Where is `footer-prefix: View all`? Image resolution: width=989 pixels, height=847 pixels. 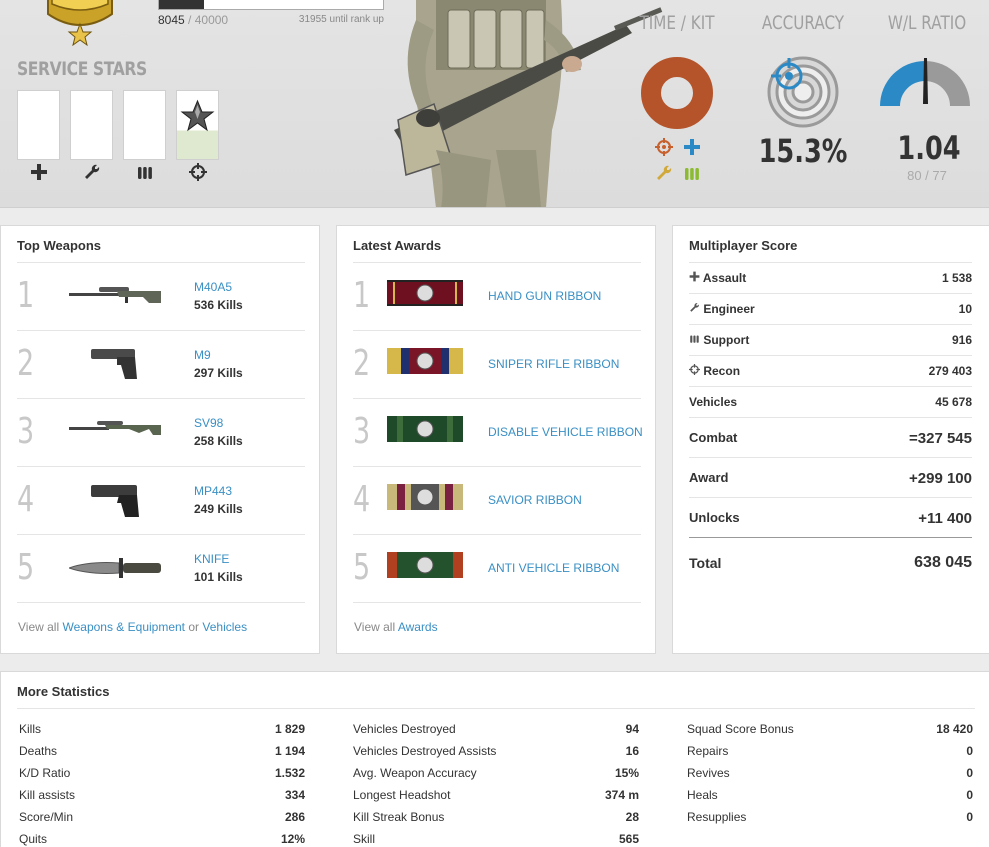 footer-prefix: View all is located at coordinates (375, 627).